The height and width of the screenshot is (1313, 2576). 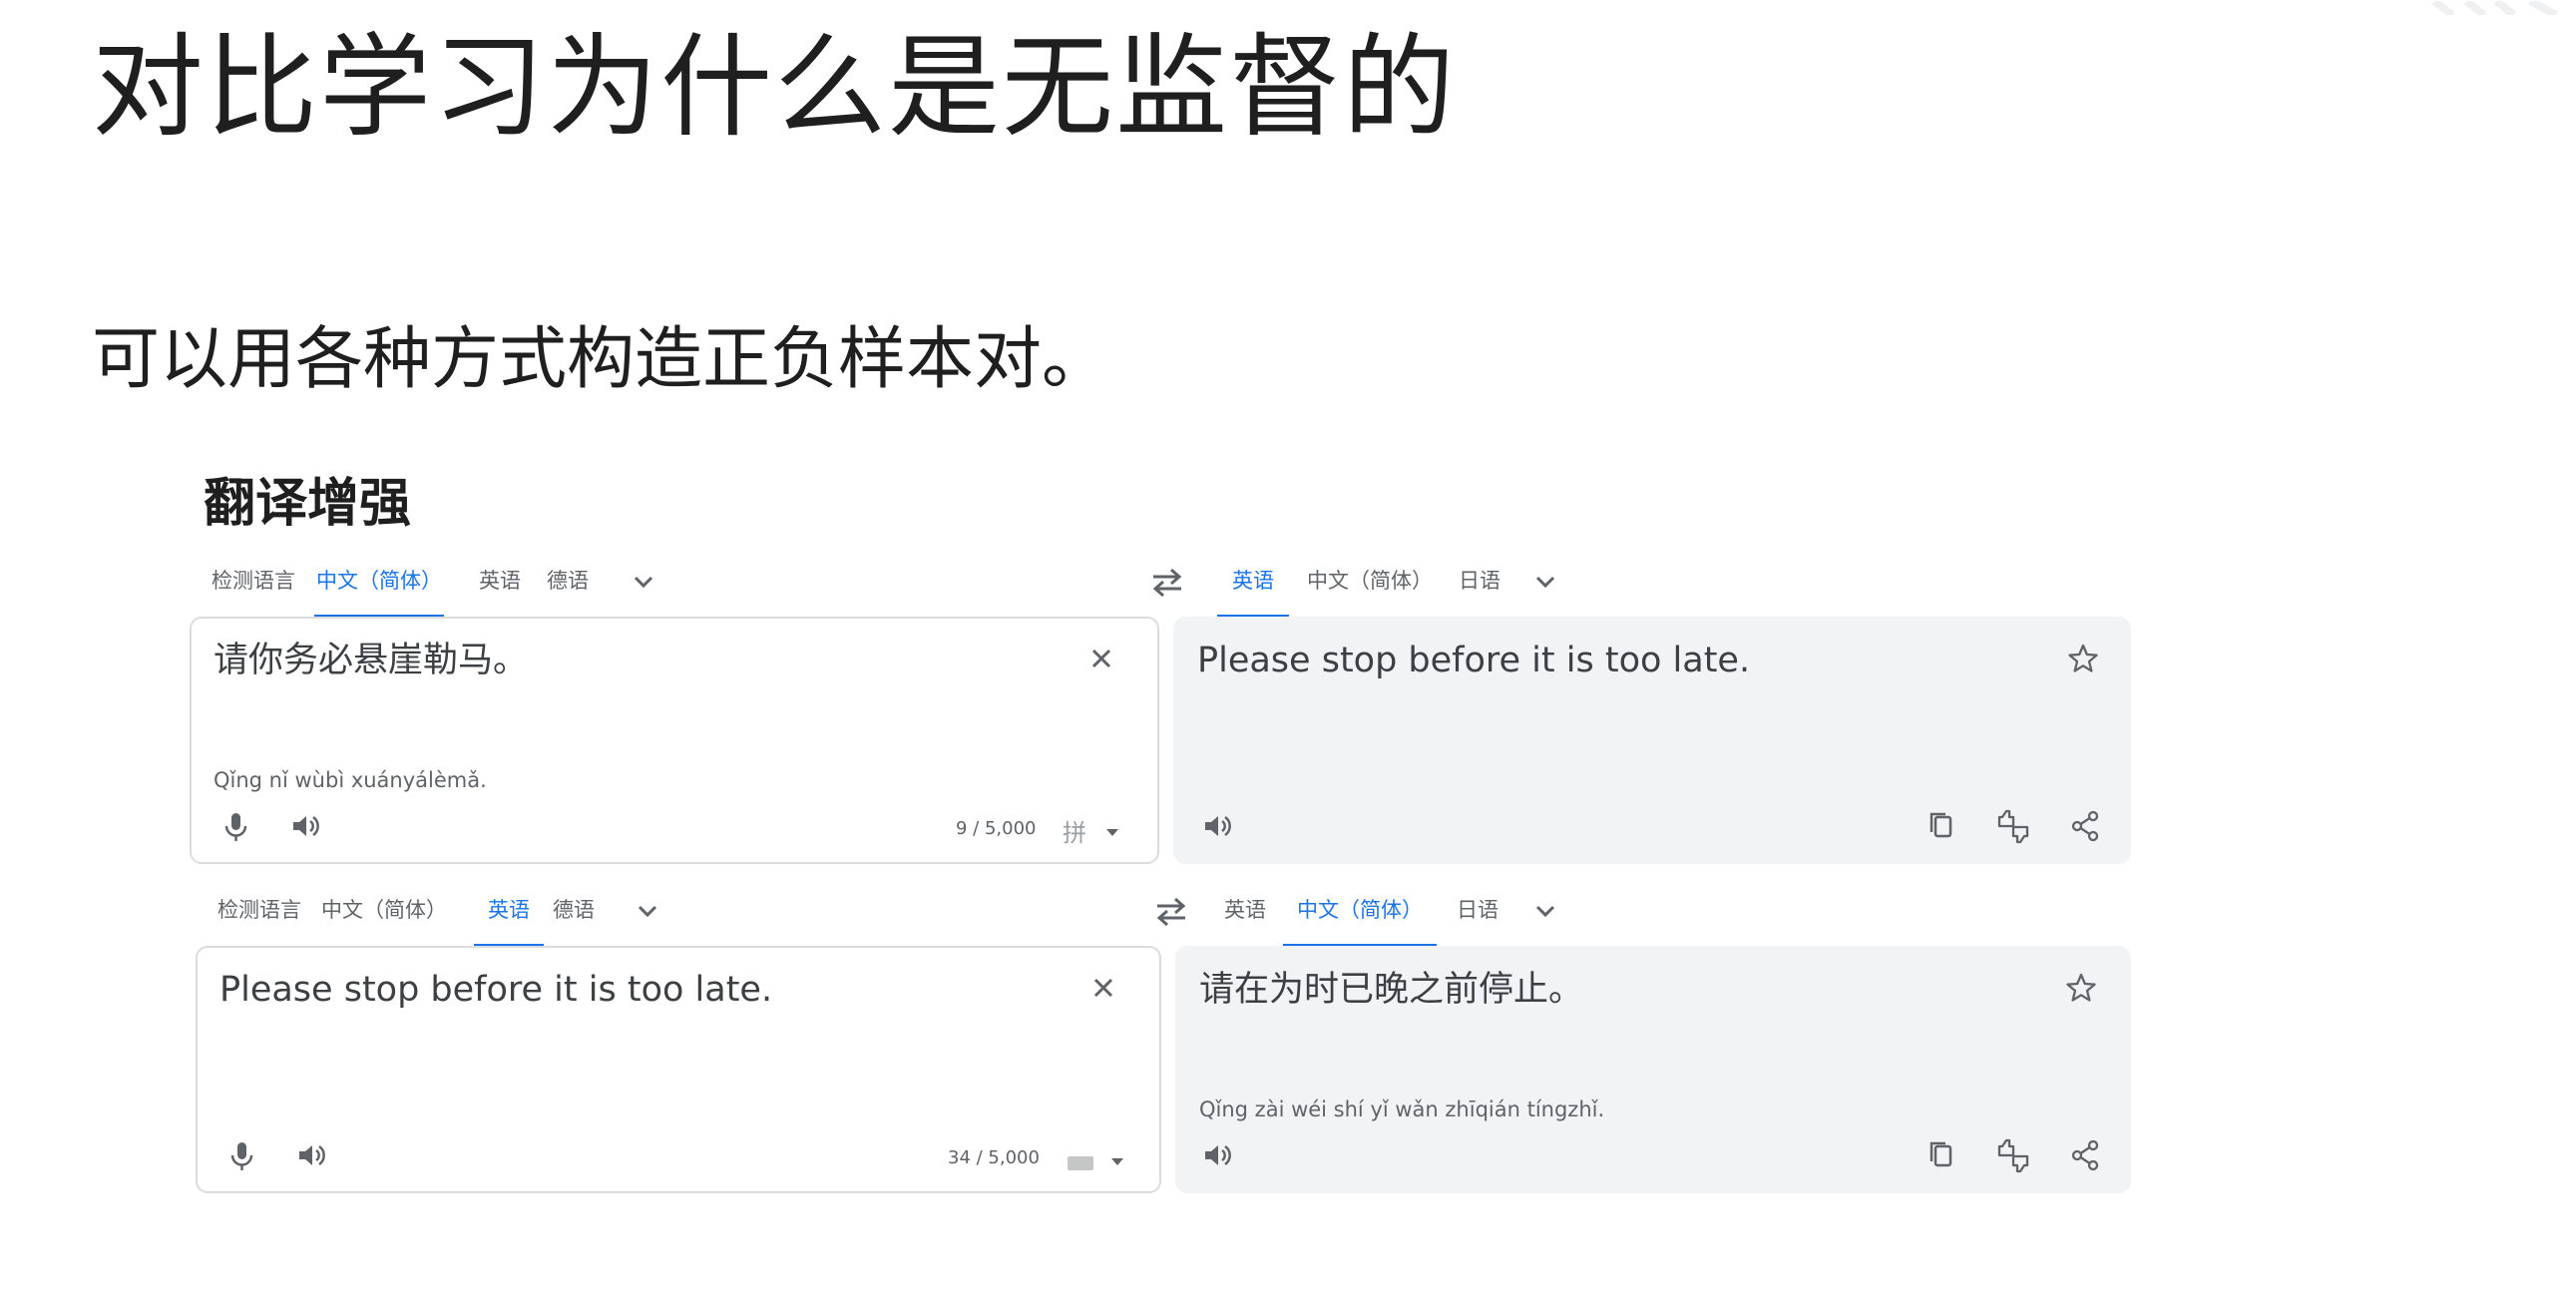 What do you see at coordinates (371, 660) in the screenshot?
I see `source-text: 请你务必悬崖勒马。` at bounding box center [371, 660].